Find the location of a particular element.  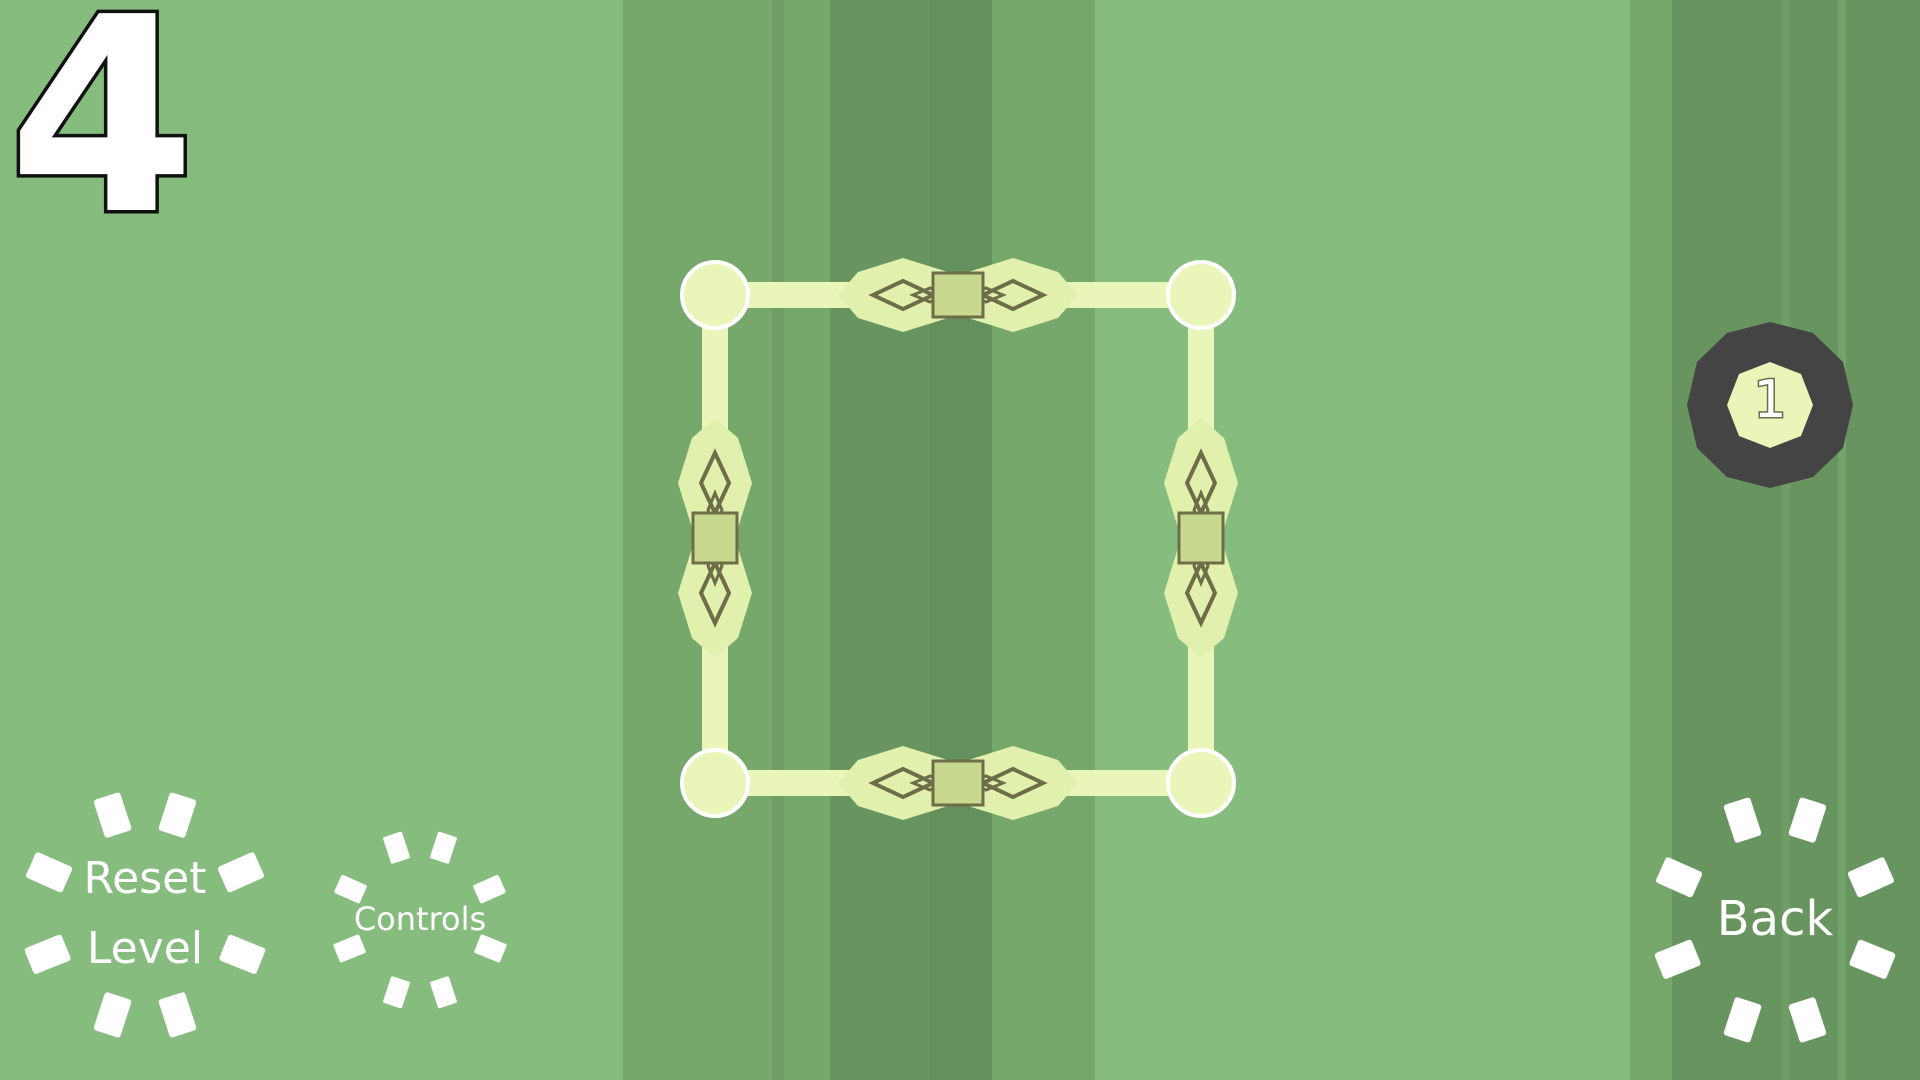

connector-left is located at coordinates (715, 538).